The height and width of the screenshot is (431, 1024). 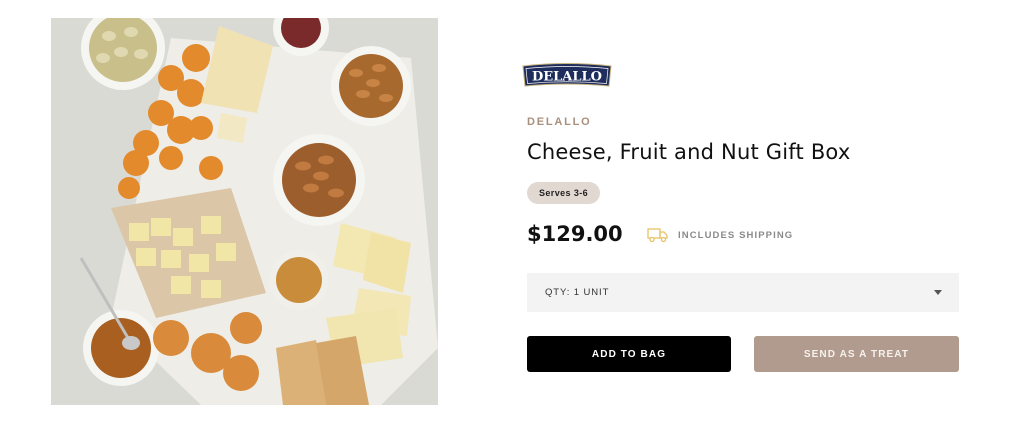 I want to click on add-to-bag-button: ADD TO BAG, so click(x=629, y=354).